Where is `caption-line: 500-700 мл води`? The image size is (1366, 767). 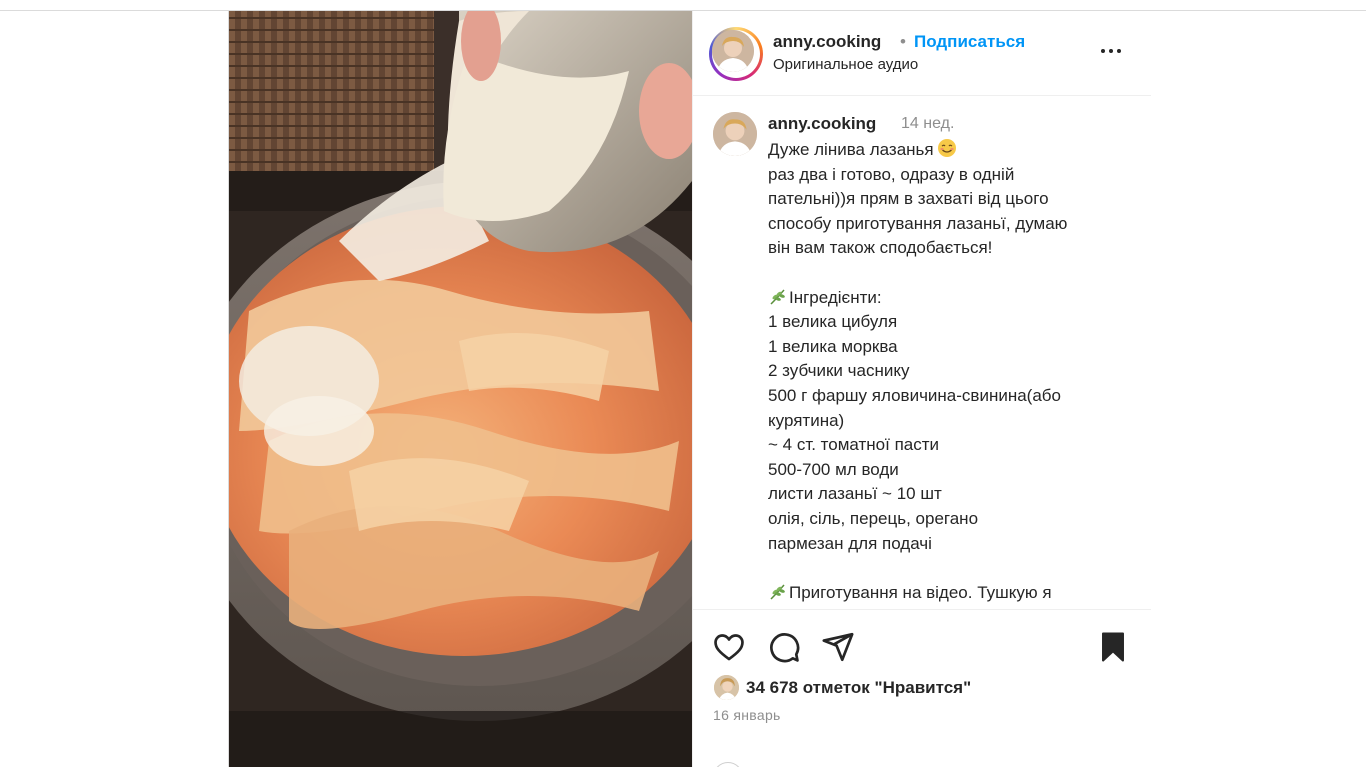
caption-line: 500-700 мл води is located at coordinates (833, 469).